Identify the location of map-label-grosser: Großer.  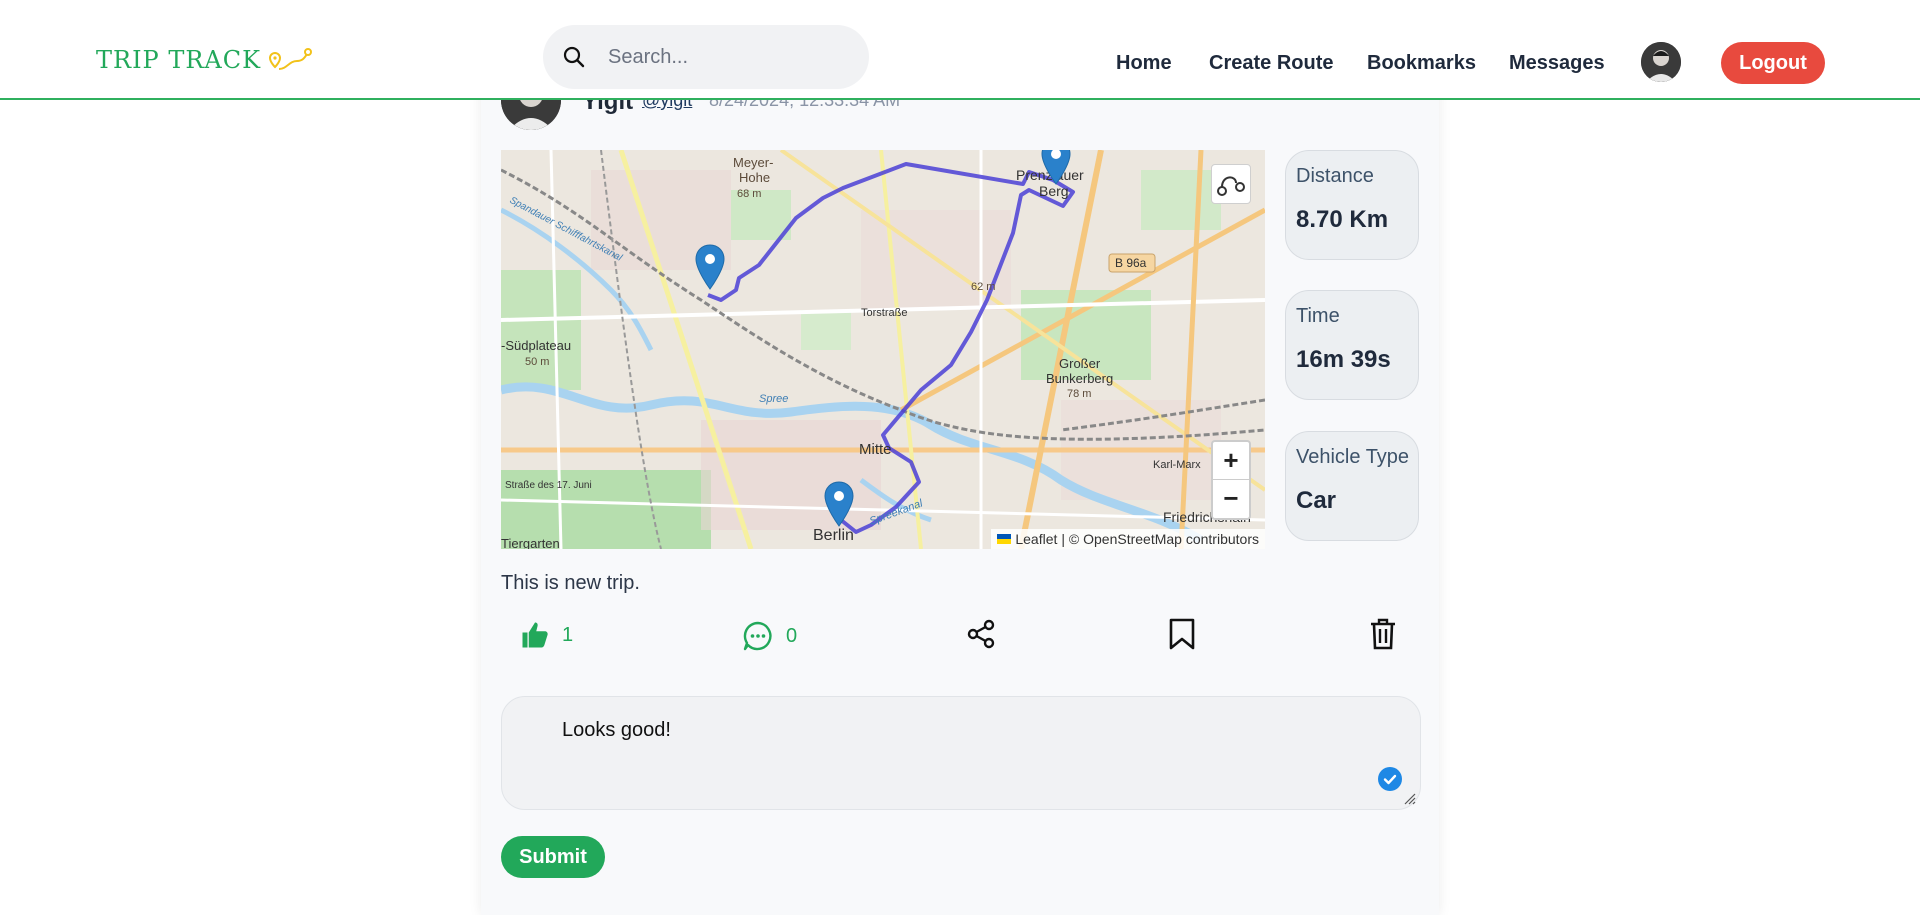
(1080, 363).